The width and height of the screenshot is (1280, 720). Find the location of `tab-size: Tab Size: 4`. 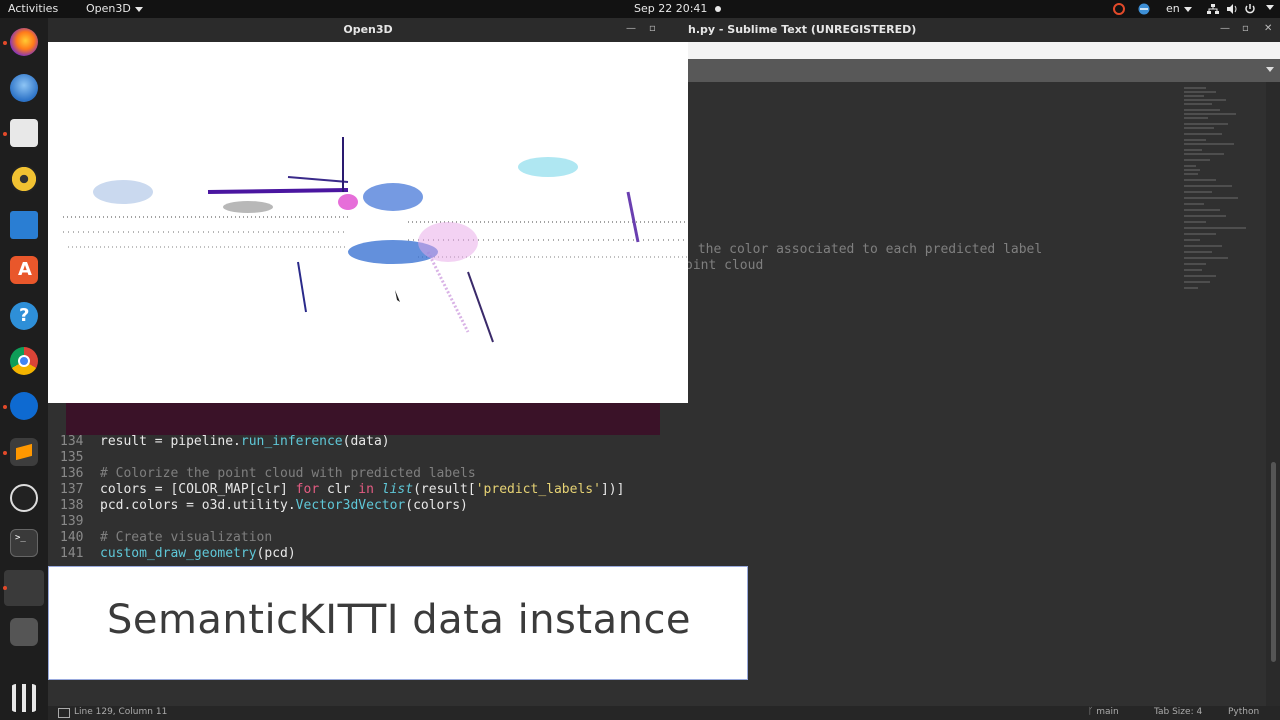

tab-size: Tab Size: 4 is located at coordinates (1178, 712).